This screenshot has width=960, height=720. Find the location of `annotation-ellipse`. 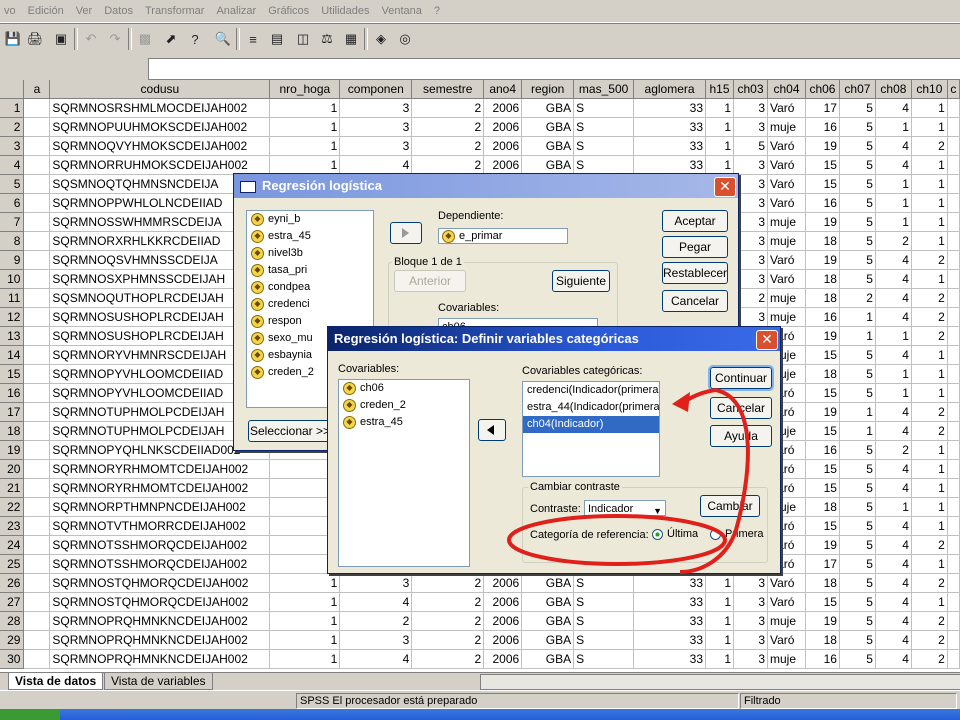

annotation-ellipse is located at coordinates (617, 540).